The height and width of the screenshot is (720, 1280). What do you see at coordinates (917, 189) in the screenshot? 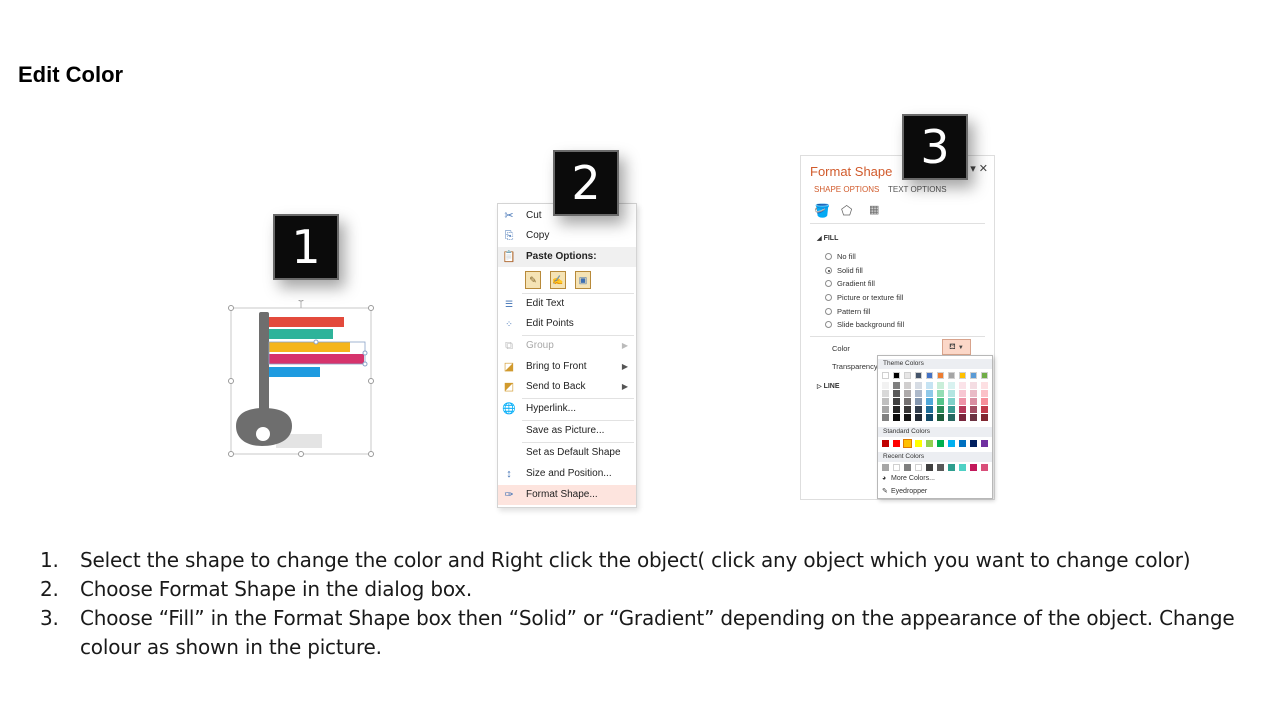
I see `tab-text-options: TEXT OPTIONS` at bounding box center [917, 189].